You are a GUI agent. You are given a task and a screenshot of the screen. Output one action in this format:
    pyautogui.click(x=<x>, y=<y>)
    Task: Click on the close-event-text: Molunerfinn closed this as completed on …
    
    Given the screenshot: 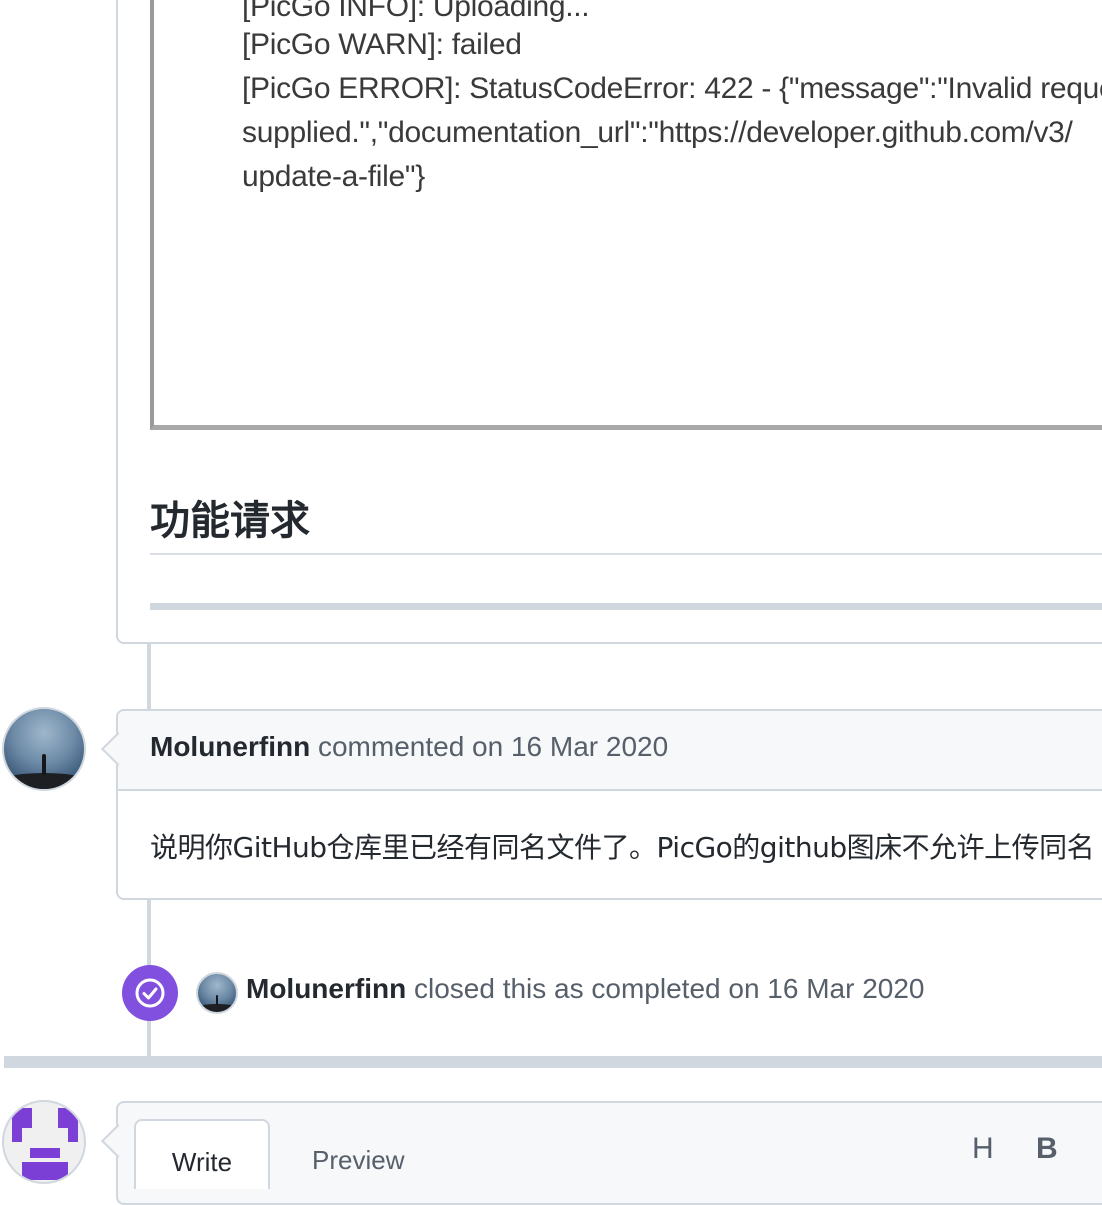 What is the action you would take?
    pyautogui.click(x=585, y=989)
    